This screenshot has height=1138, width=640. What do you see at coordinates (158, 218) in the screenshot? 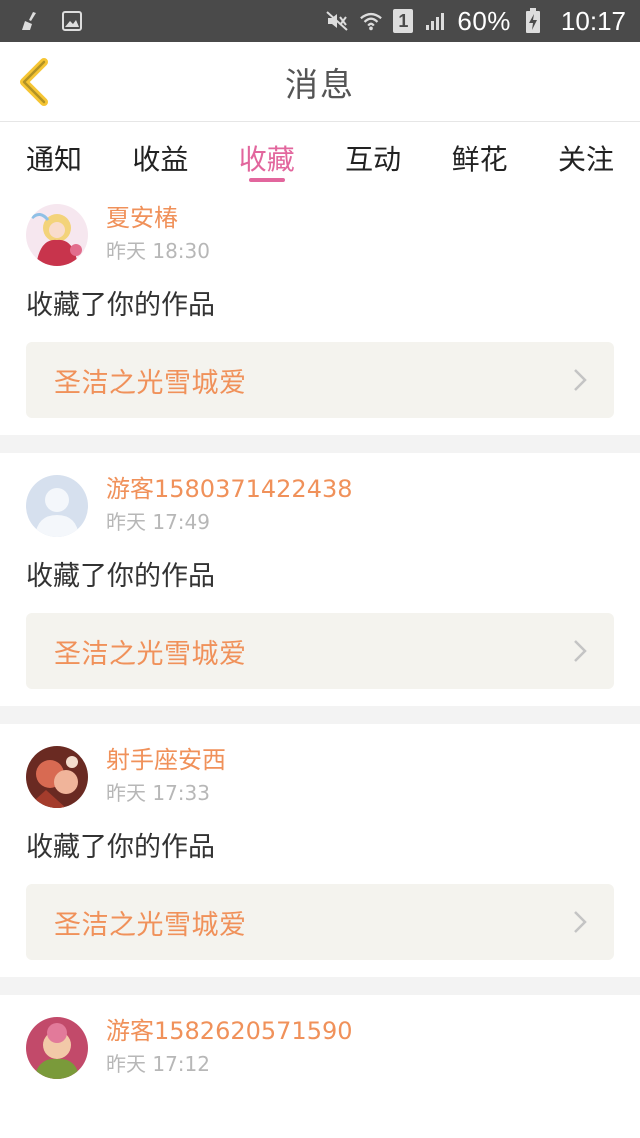
I see `username: 夏安椿` at bounding box center [158, 218].